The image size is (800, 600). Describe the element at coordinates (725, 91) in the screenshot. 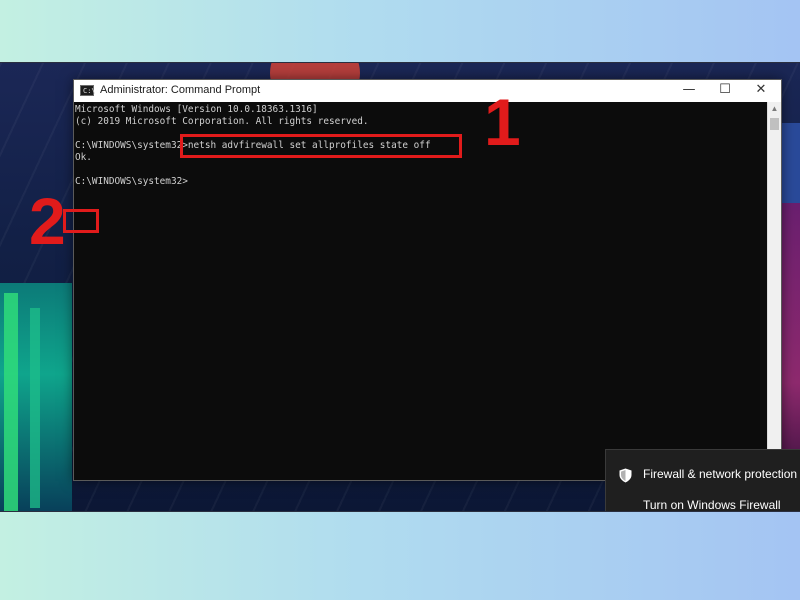

I see `maximize-button: ☐` at that location.